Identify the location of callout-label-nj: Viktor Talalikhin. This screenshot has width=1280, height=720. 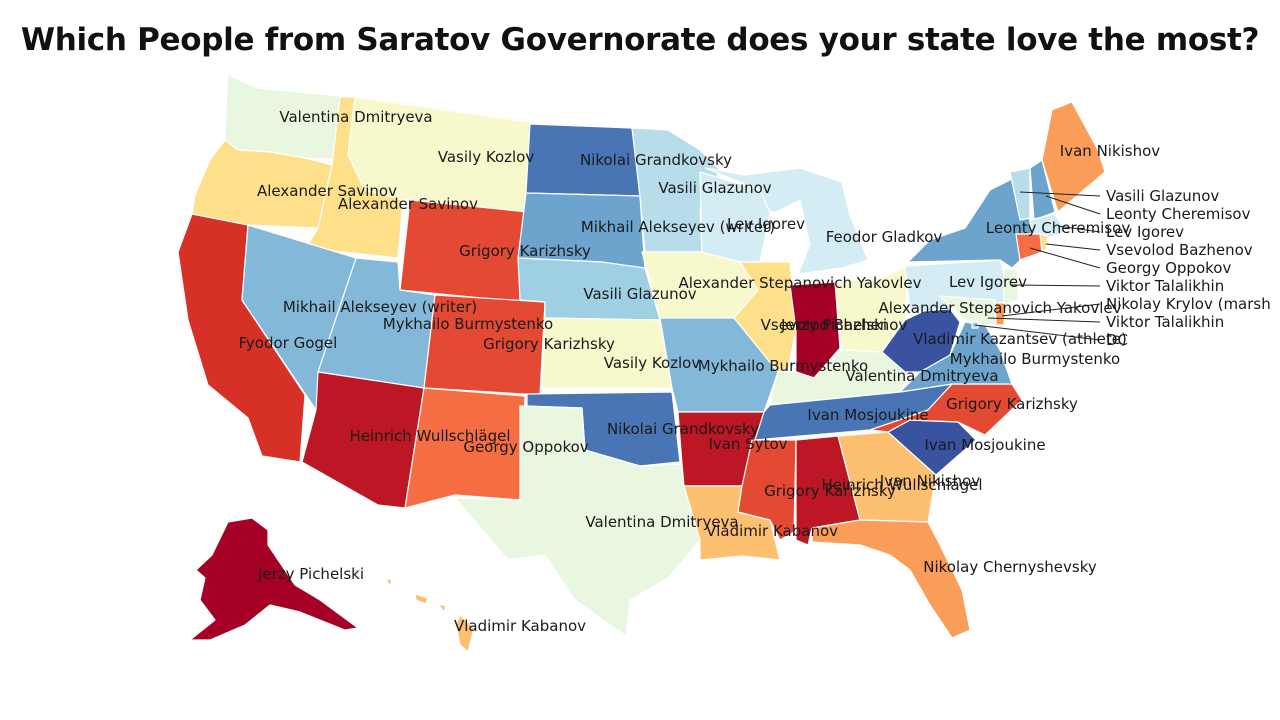
(1165, 286).